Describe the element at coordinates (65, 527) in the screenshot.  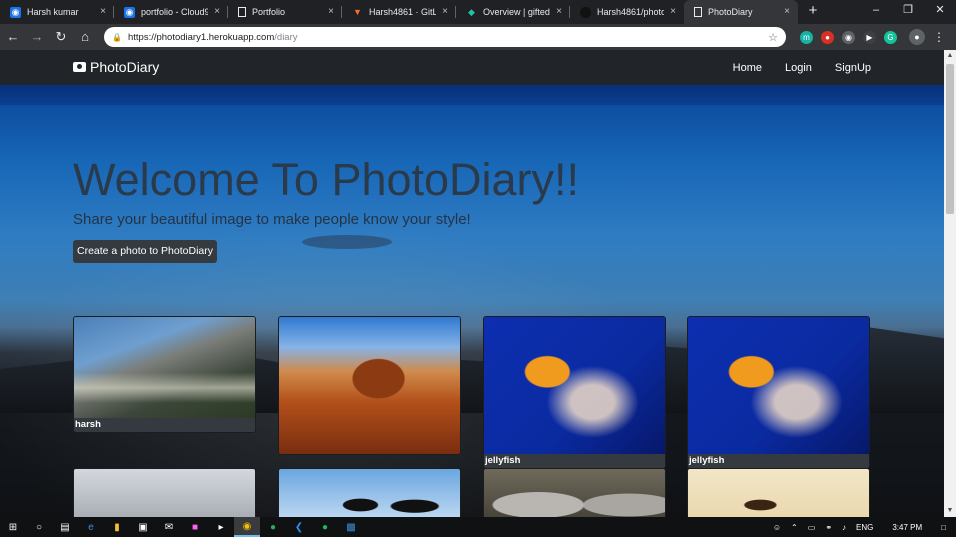
I see `task-view-icon: ▤` at that location.